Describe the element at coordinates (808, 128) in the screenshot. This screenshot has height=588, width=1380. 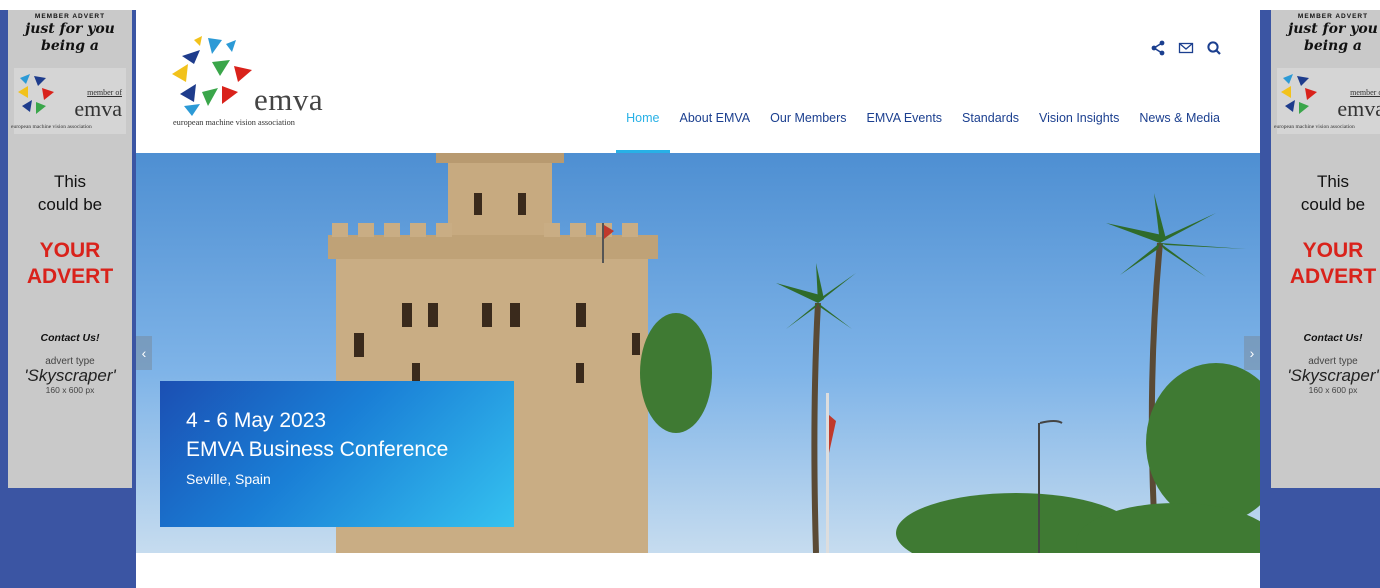
I see `nav-our-members: Our Members` at that location.